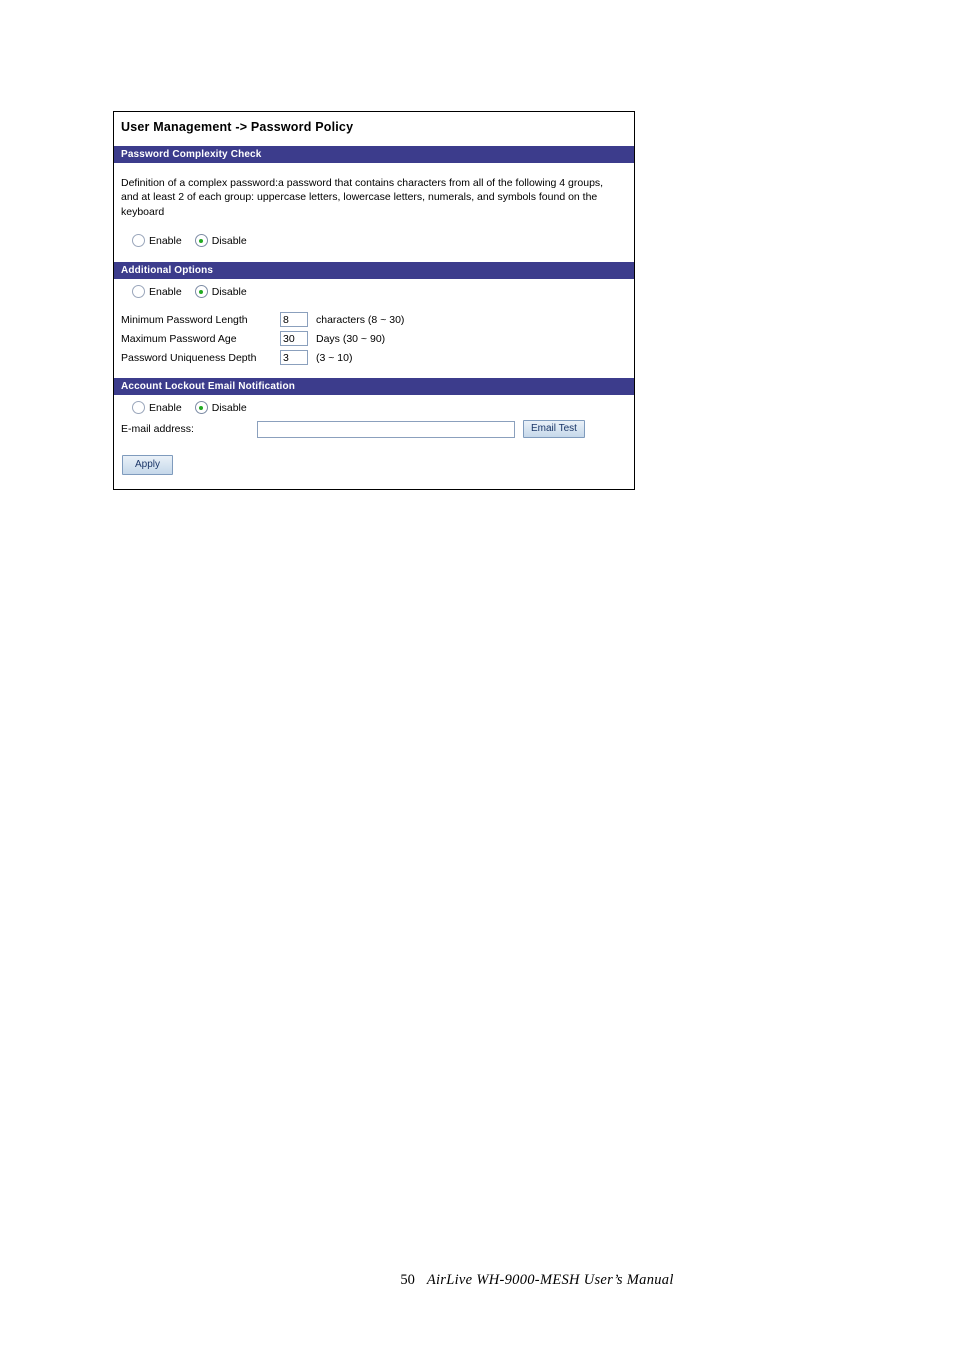  Describe the element at coordinates (179, 338) in the screenshot. I see `maximum-password-age-label: Maximum Password Age` at that location.